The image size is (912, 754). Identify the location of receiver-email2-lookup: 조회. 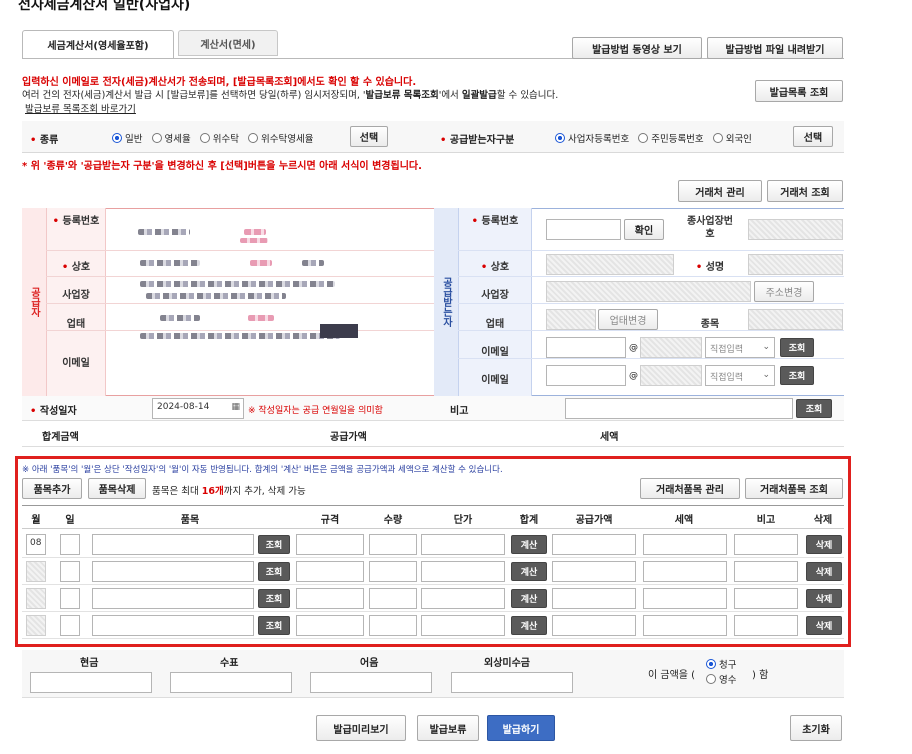
(797, 375).